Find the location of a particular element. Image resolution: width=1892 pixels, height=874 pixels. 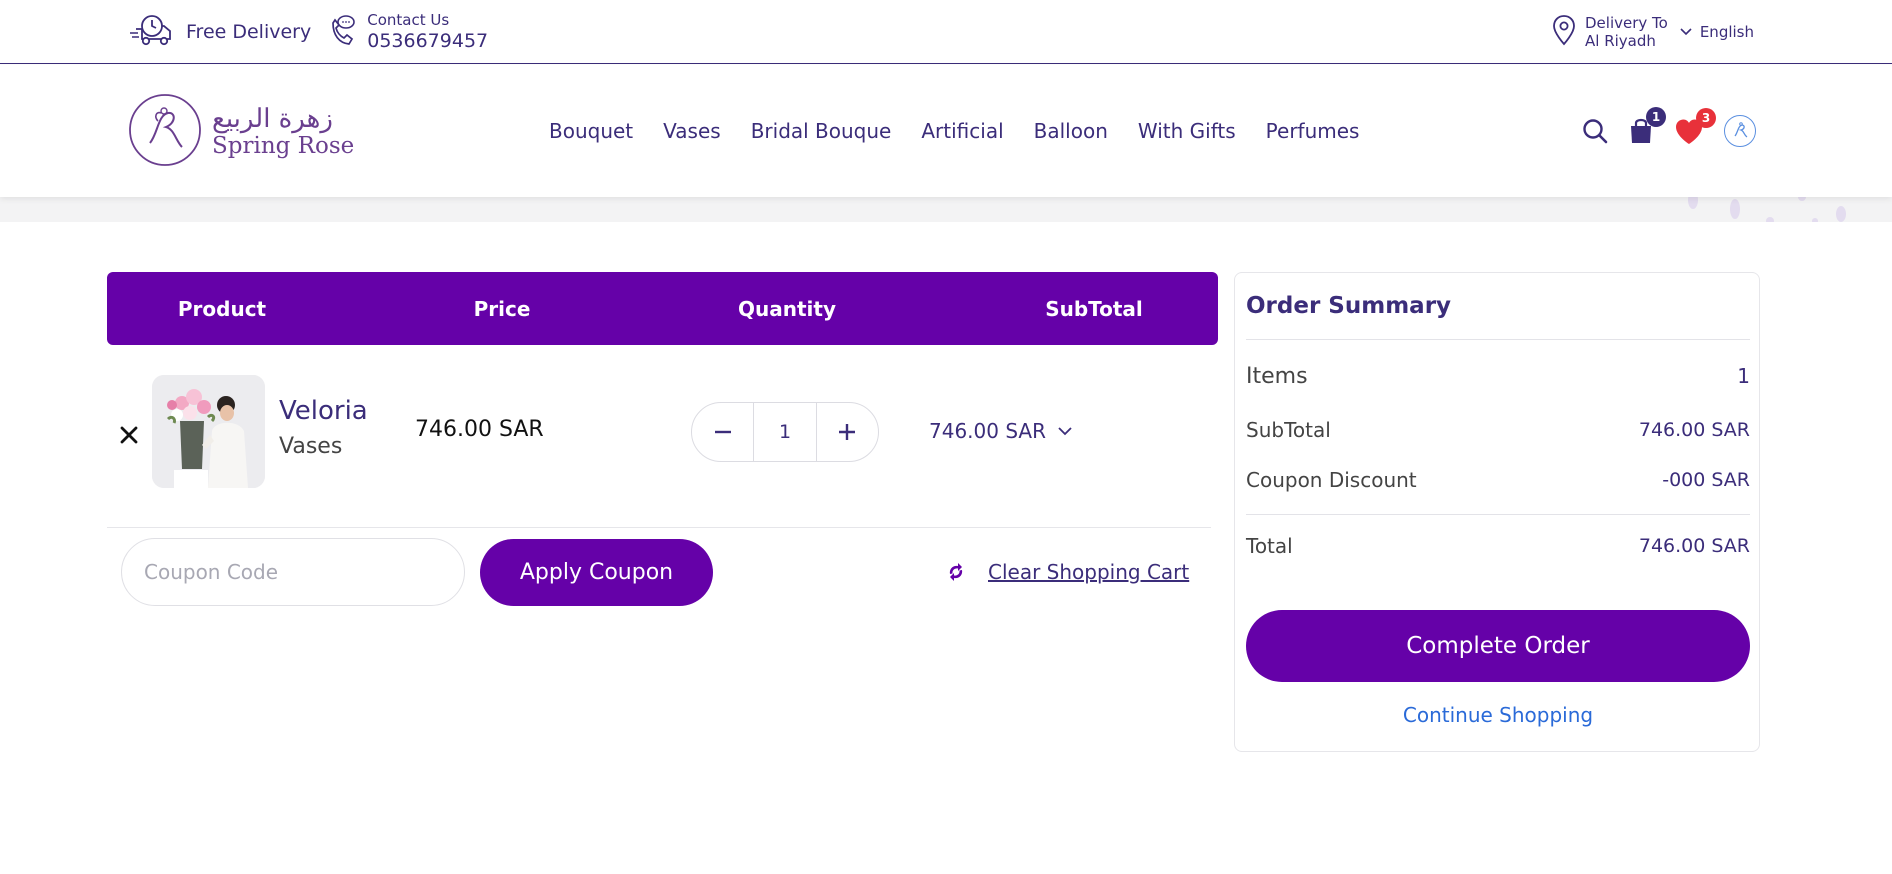

coupon-discount-value: -000 SAR is located at coordinates (1706, 480).